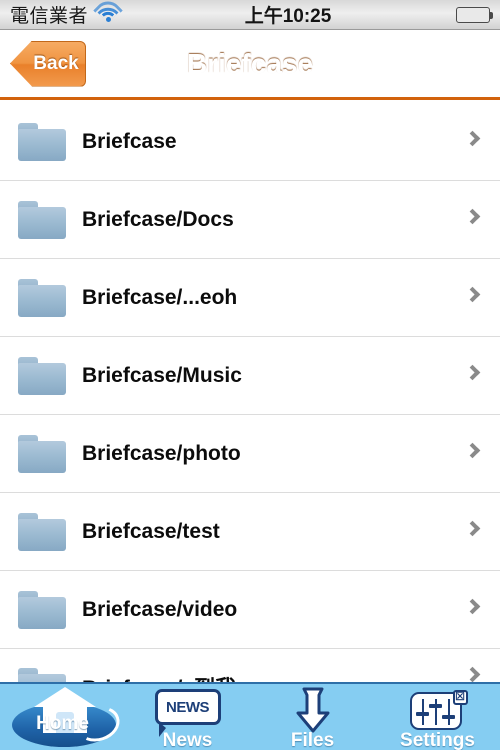  I want to click on news-bubble-text: NEWS, so click(187, 707).